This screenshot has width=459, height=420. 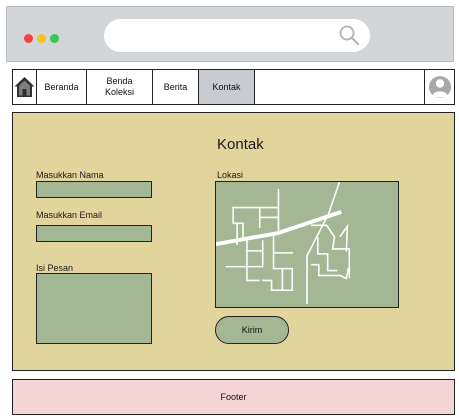 I want to click on nav-item-label: Benda Koleksi, so click(x=119, y=86).